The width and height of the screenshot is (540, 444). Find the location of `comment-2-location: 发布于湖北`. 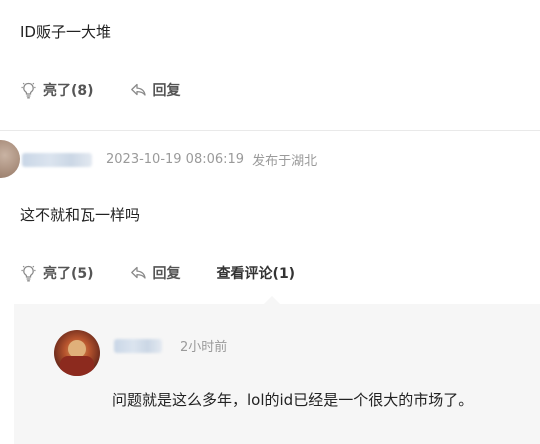

comment-2-location: 发布于湖北 is located at coordinates (285, 161).